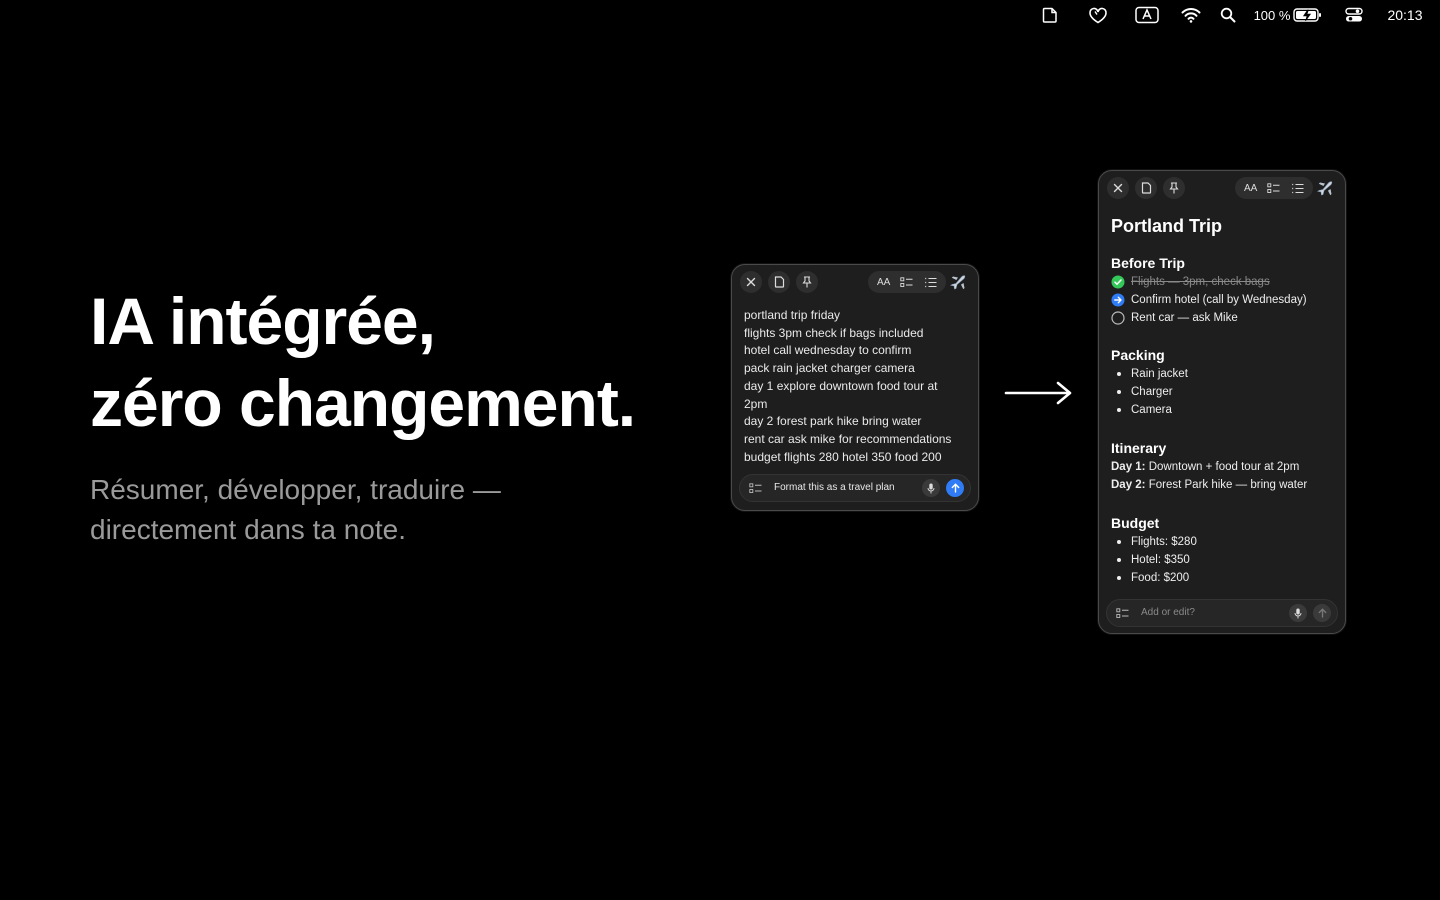 The width and height of the screenshot is (1440, 900). I want to click on itinerary-day: Day 1: Downtown + food tour at 2pm, so click(1225, 467).